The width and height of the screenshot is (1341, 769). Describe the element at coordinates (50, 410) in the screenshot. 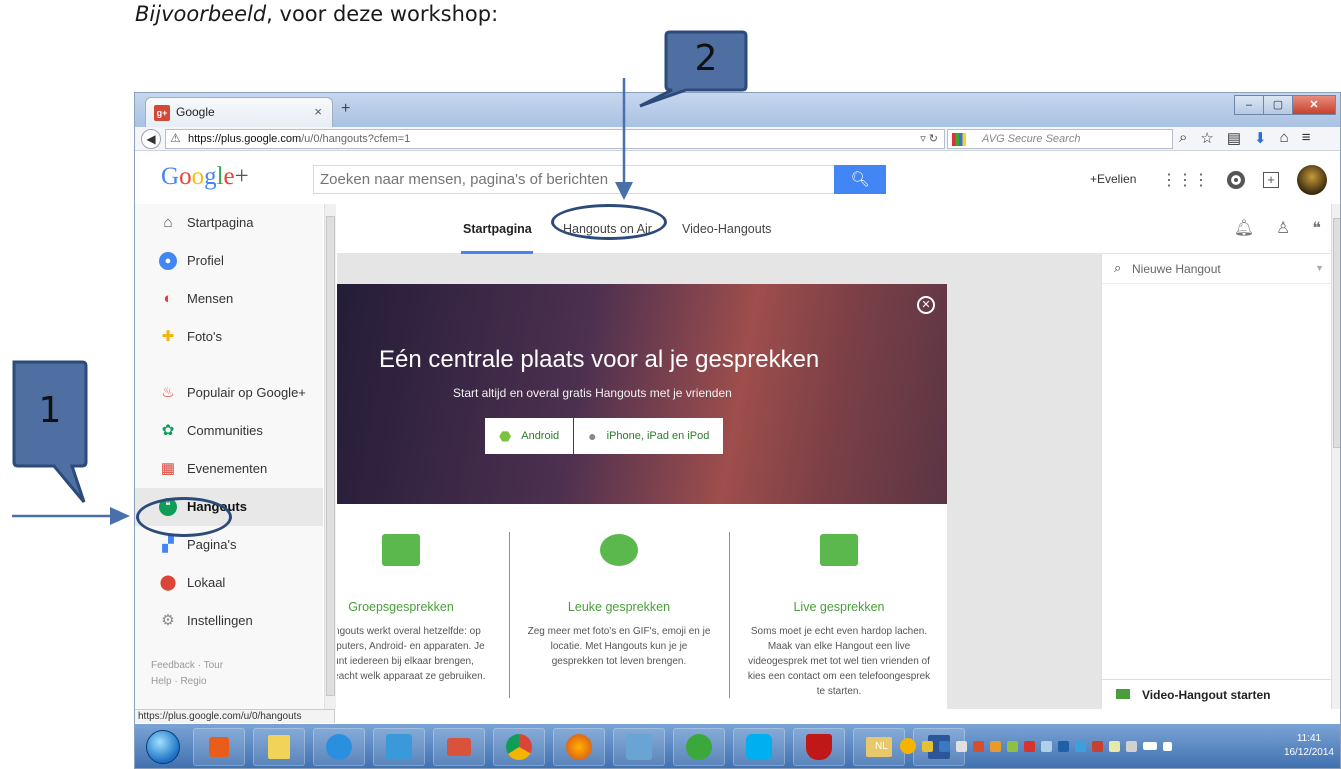

I see `callout-1-label: 1` at that location.